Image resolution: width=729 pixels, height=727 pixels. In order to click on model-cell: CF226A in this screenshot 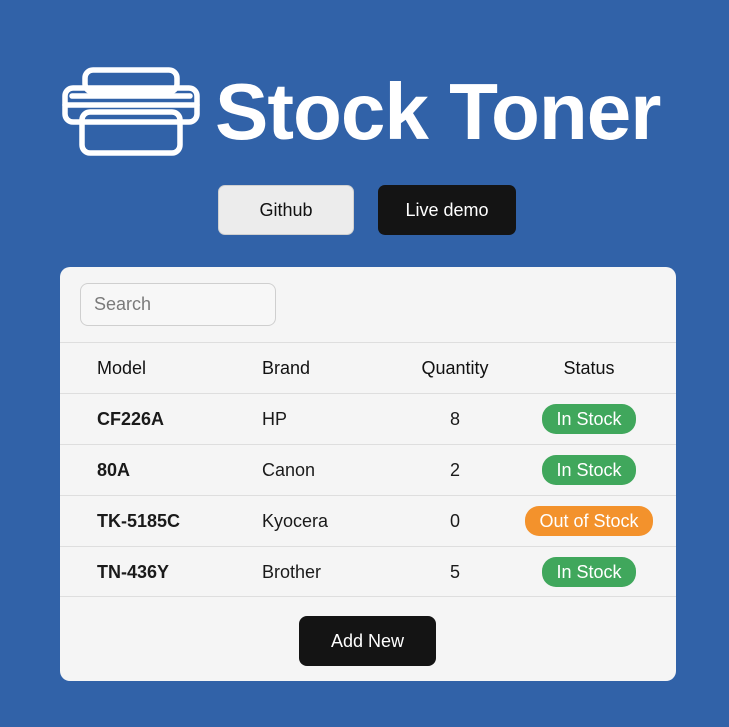, I will do `click(131, 418)`.